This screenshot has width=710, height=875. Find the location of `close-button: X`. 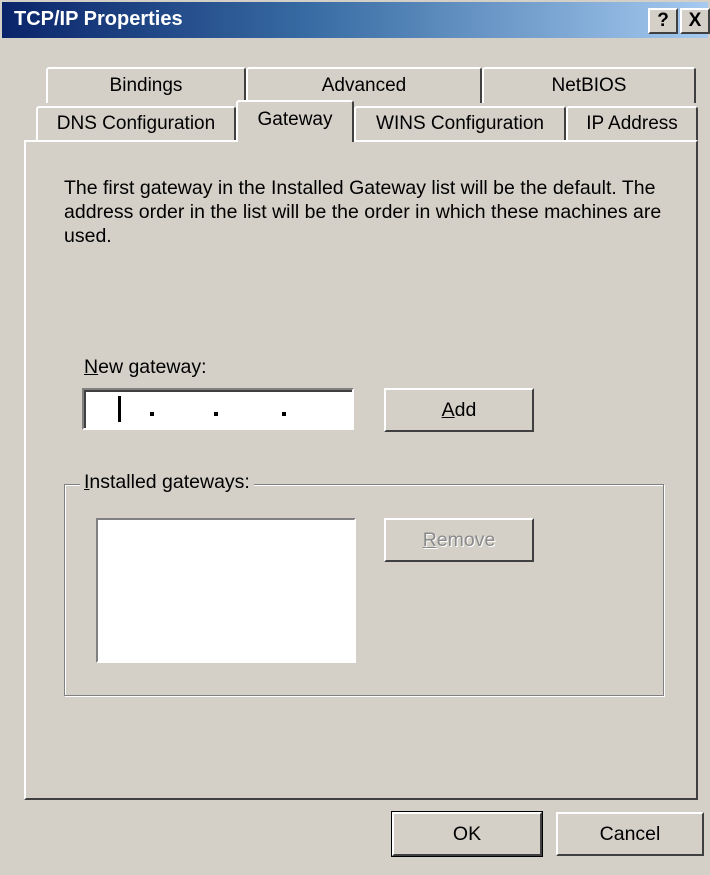

close-button: X is located at coordinates (695, 21).